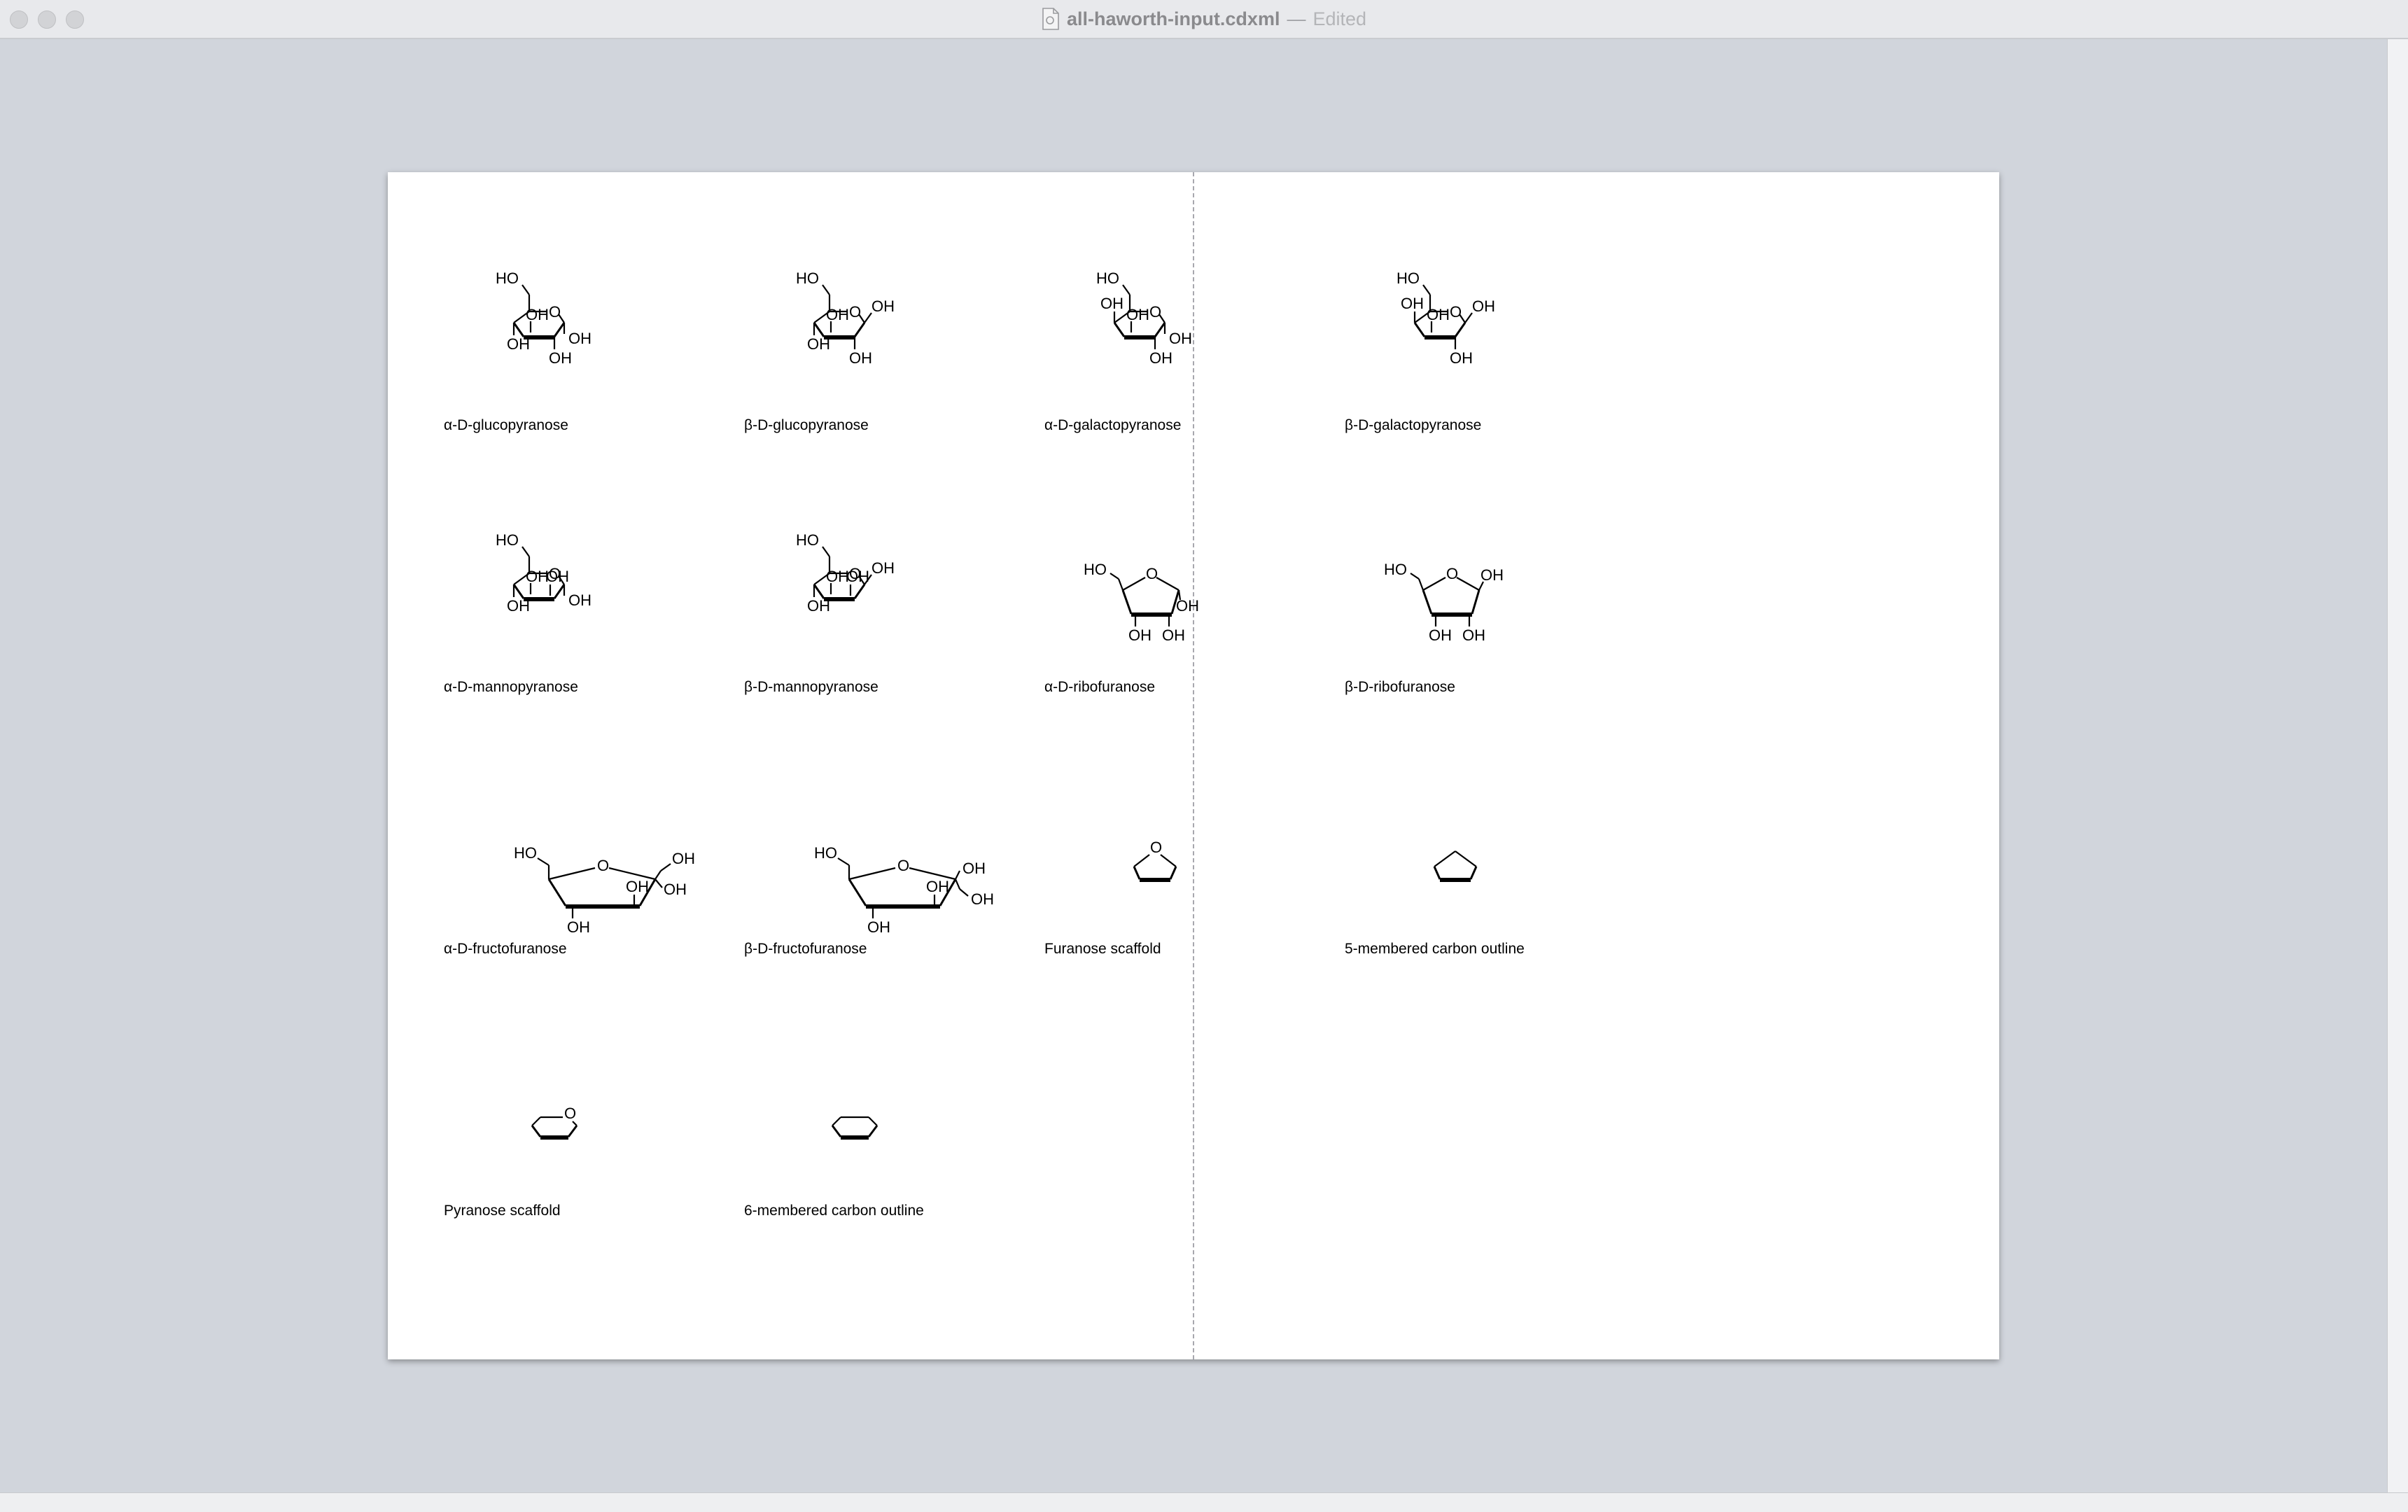 The width and height of the screenshot is (2408, 1512). What do you see at coordinates (2397, 765) in the screenshot?
I see `vertical-scrollbar` at bounding box center [2397, 765].